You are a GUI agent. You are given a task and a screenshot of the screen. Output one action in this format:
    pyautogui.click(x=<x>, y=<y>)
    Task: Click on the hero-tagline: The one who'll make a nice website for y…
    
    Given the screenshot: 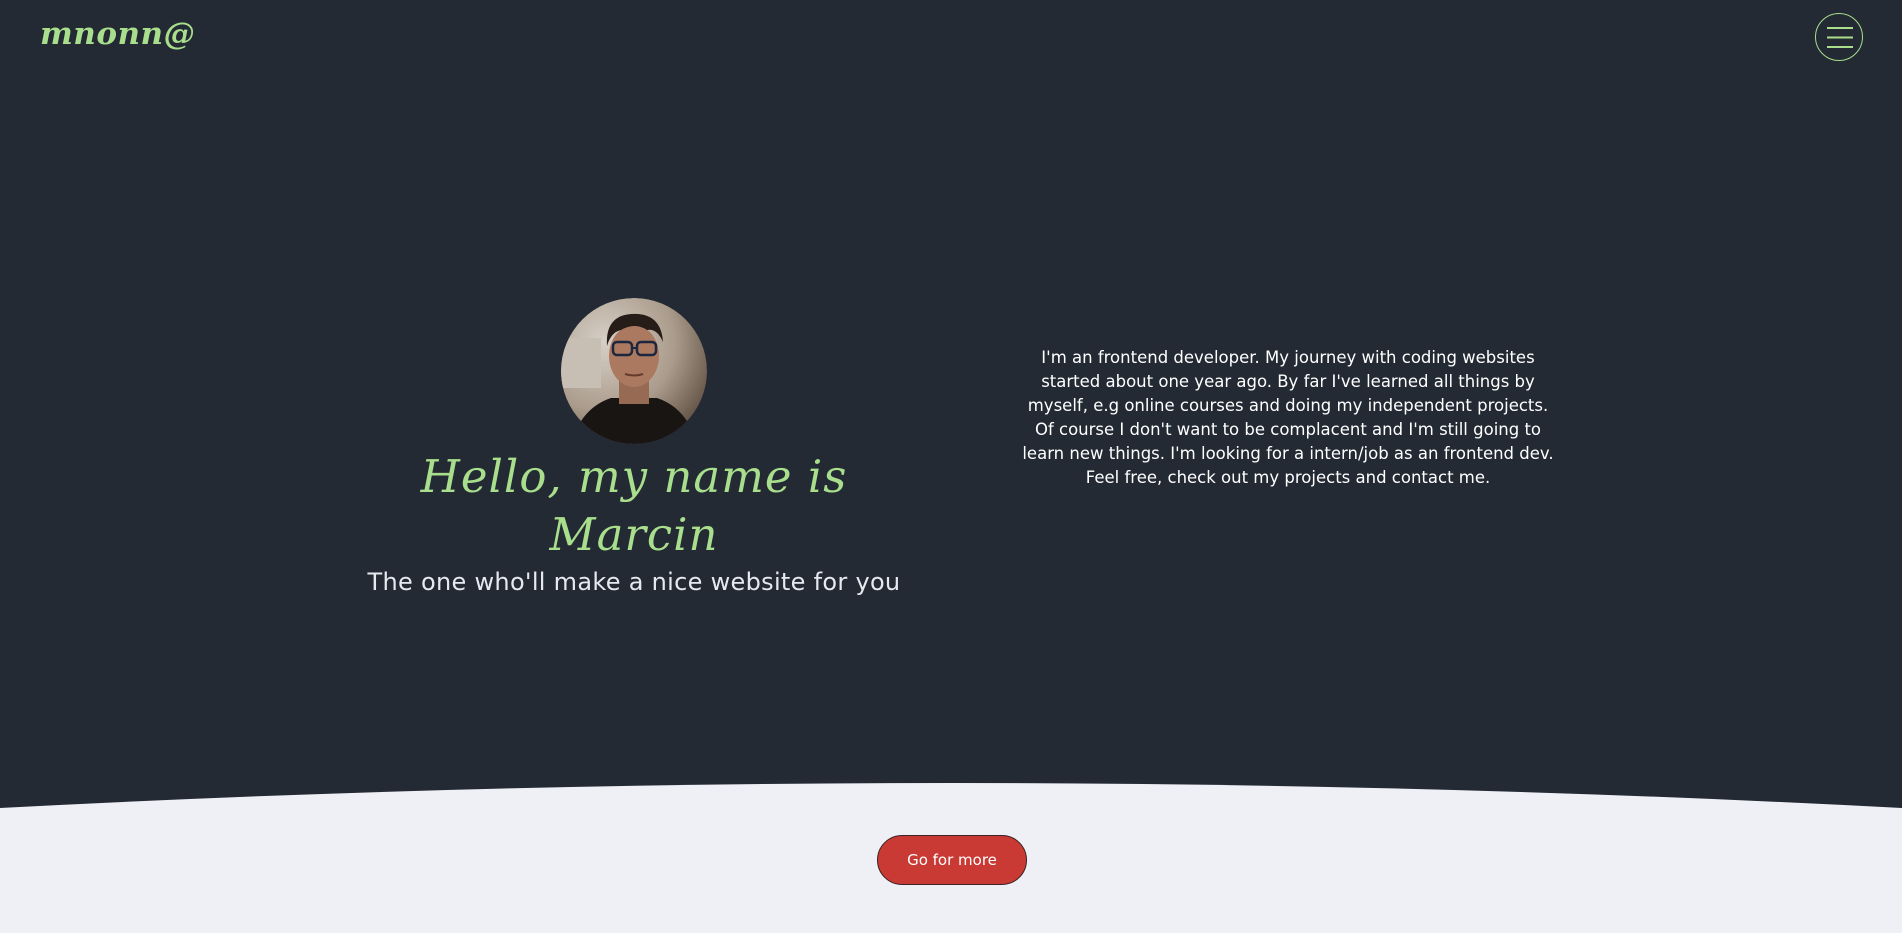 What is the action you would take?
    pyautogui.click(x=634, y=582)
    